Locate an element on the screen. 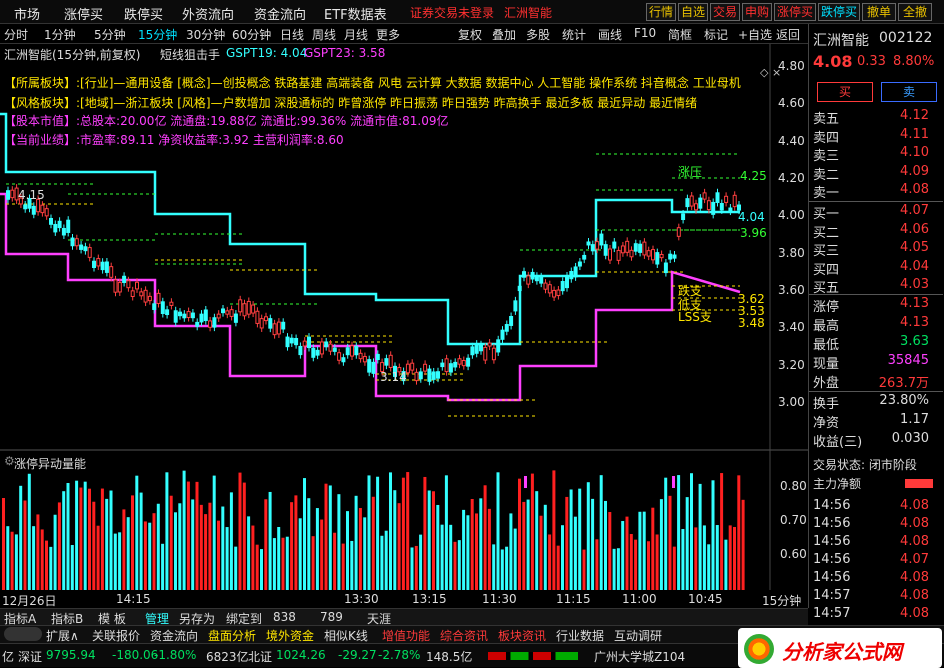  period-month: 月线 is located at coordinates (356, 34).